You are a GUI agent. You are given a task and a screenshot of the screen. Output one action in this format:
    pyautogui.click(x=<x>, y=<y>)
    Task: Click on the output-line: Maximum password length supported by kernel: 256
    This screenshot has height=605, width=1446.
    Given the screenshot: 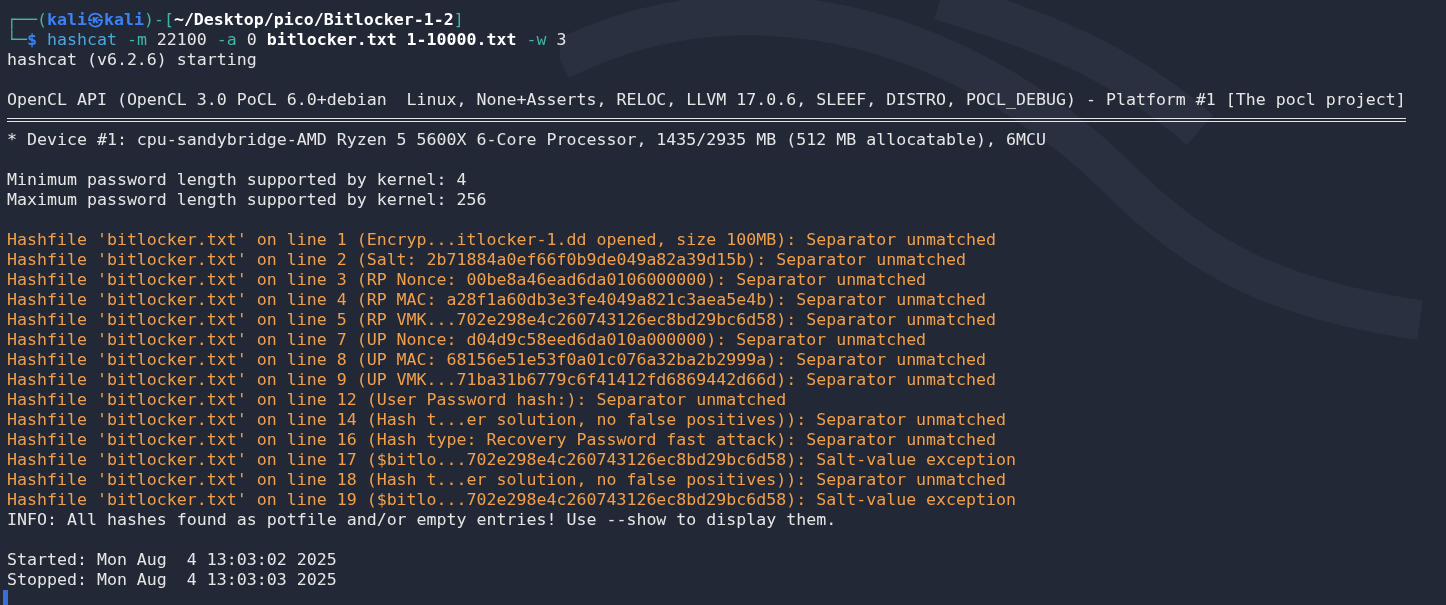 What is the action you would take?
    pyautogui.click(x=247, y=199)
    